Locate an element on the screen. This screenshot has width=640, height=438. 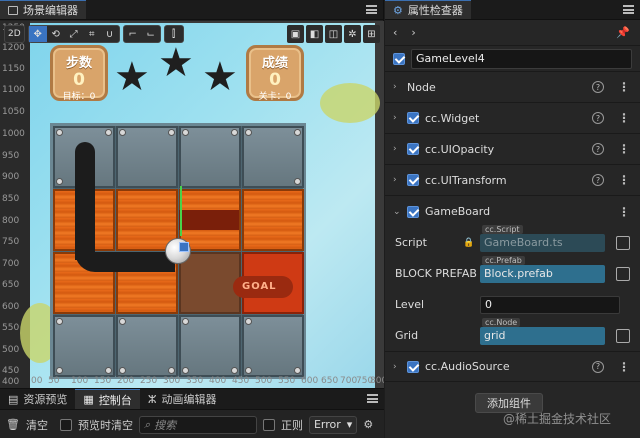
console-toolbar: 🗑 清空 预览时清空 ⌕ 搜索 正则 Error ▾ ⚙ is located at coordinates (192, 424).